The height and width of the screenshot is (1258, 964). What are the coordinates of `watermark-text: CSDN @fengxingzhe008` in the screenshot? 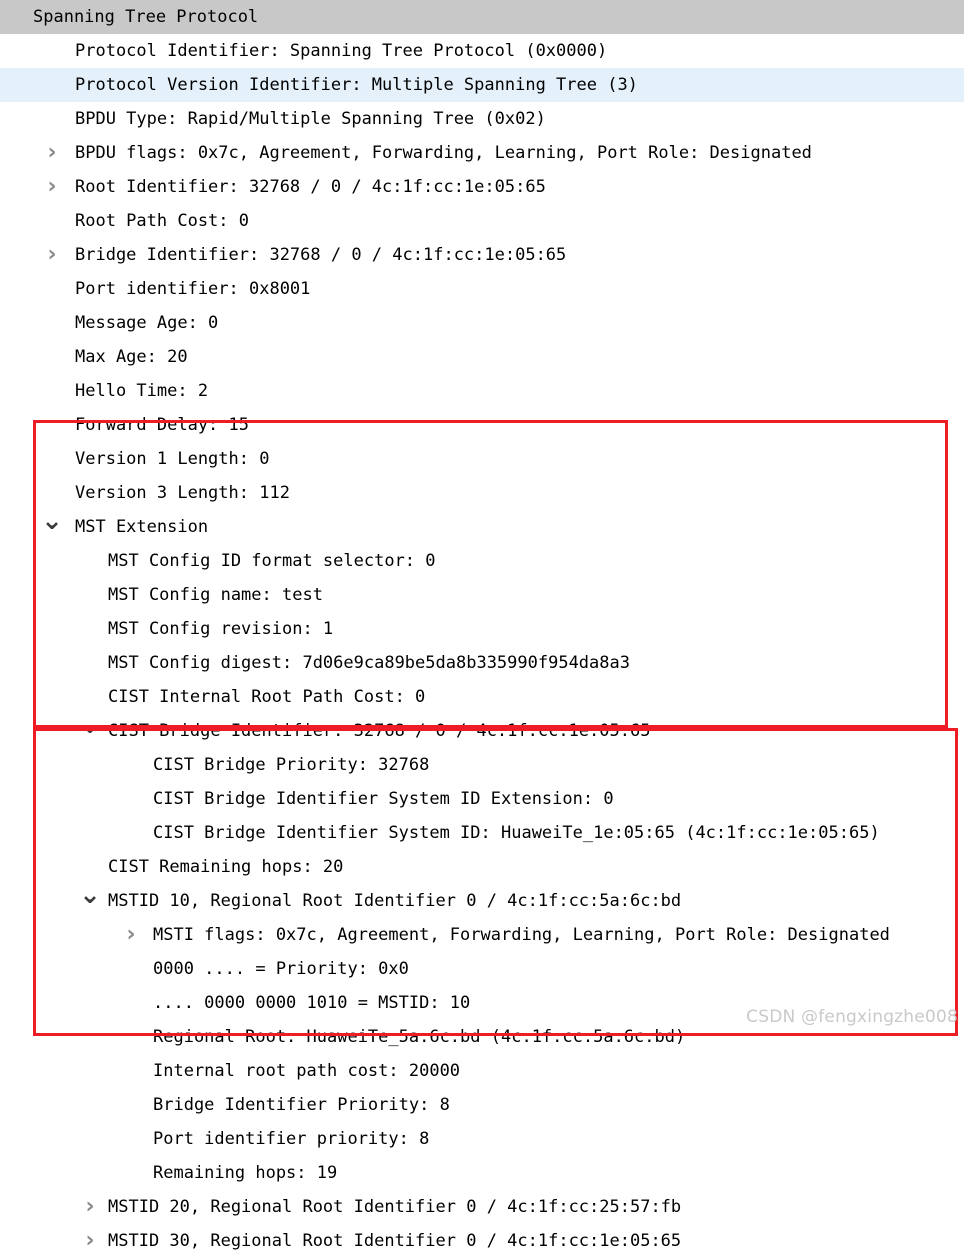 It's located at (852, 1017).